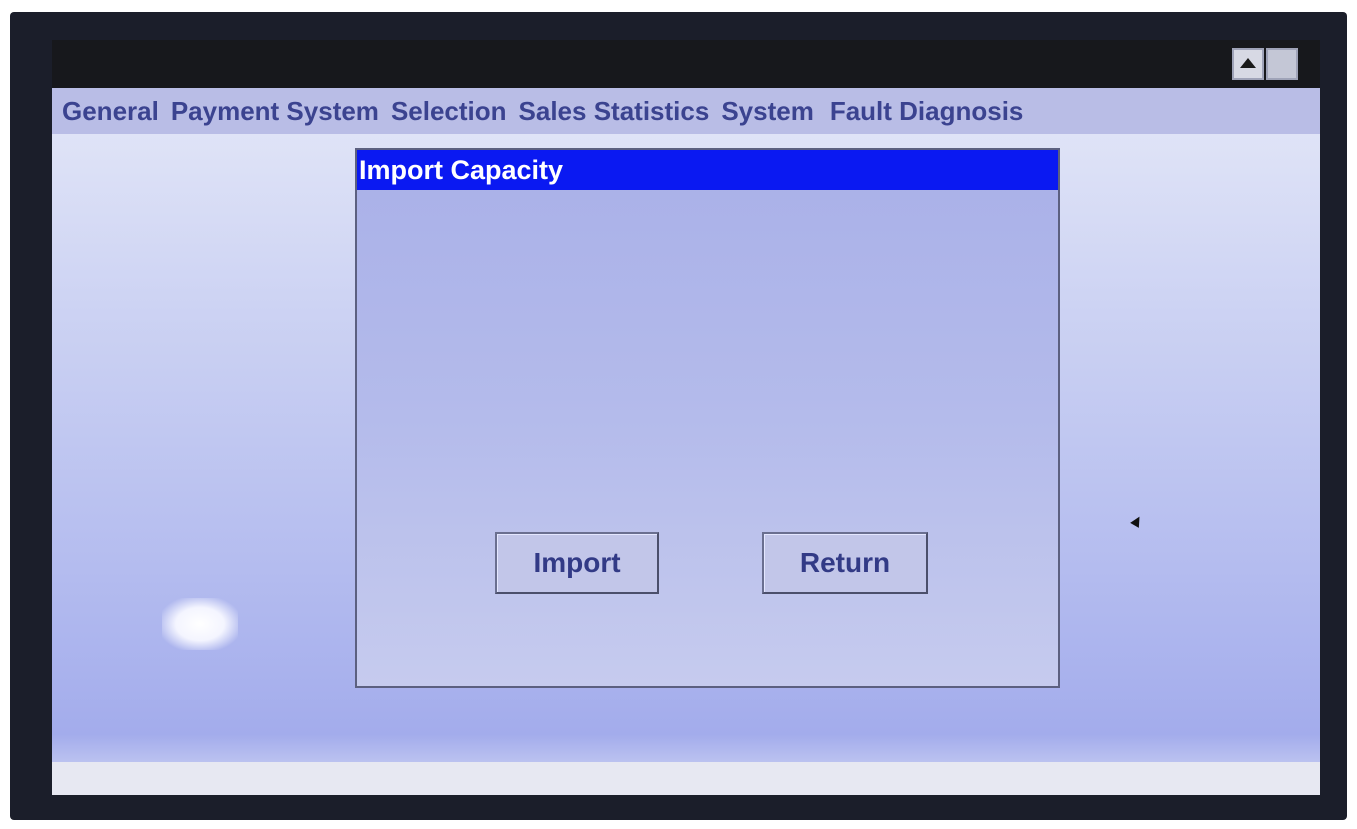  I want to click on menu-sales-statistics: Sales Statistics, so click(614, 111).